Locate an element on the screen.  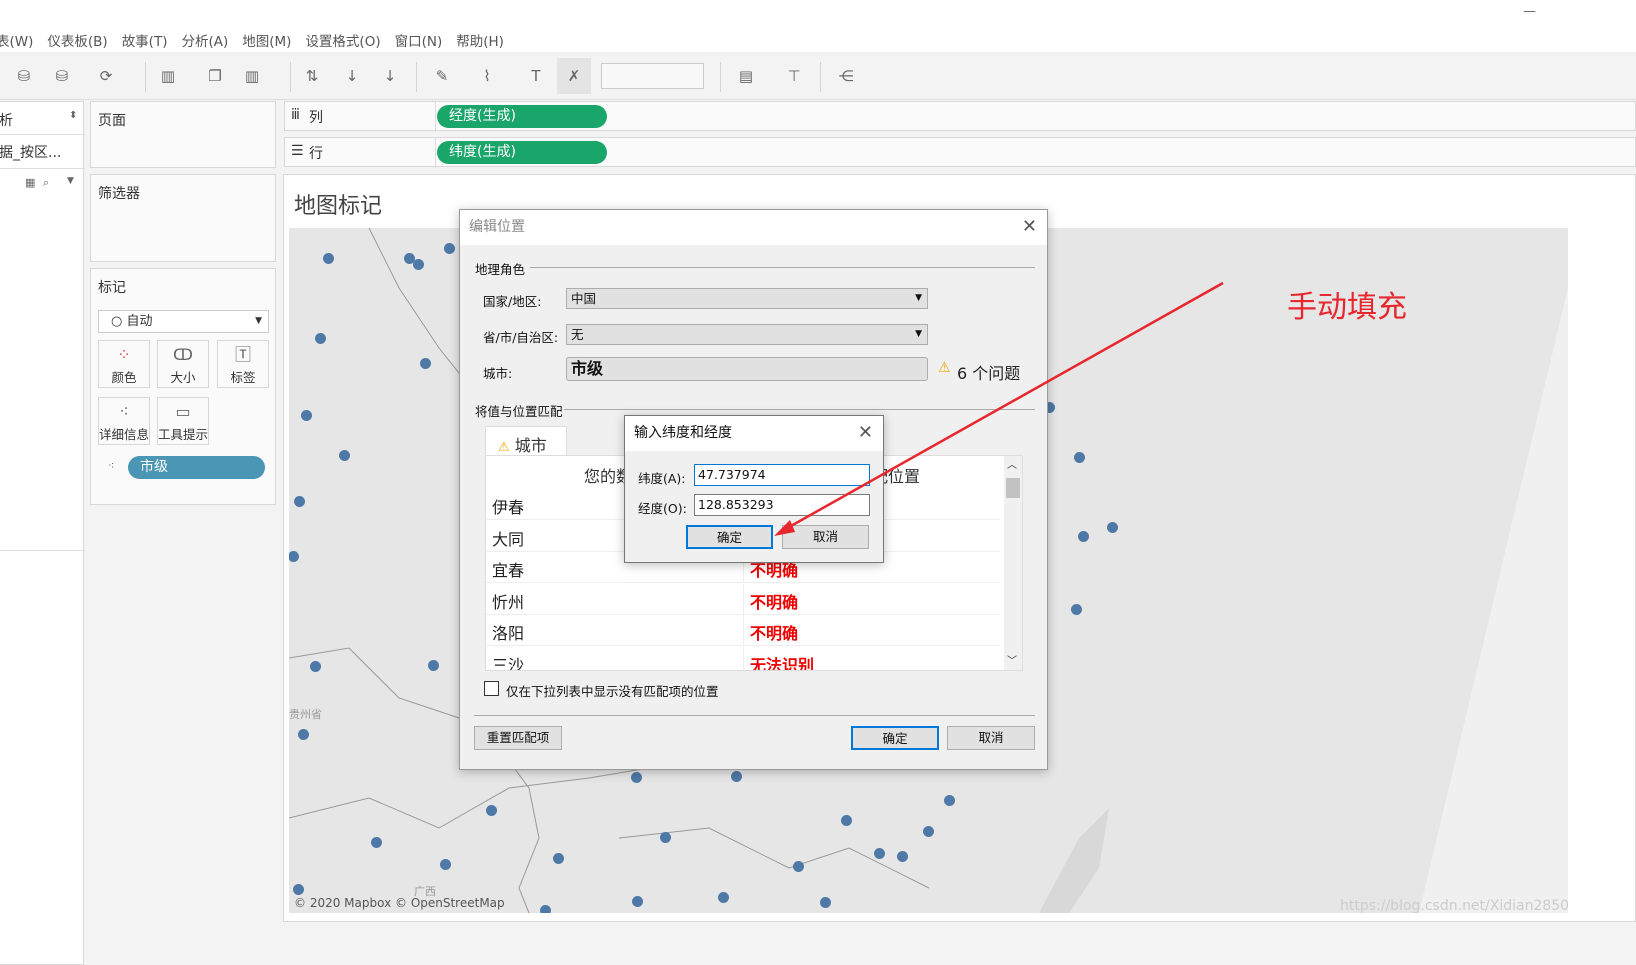
ok-button: 确定 is located at coordinates (895, 738).